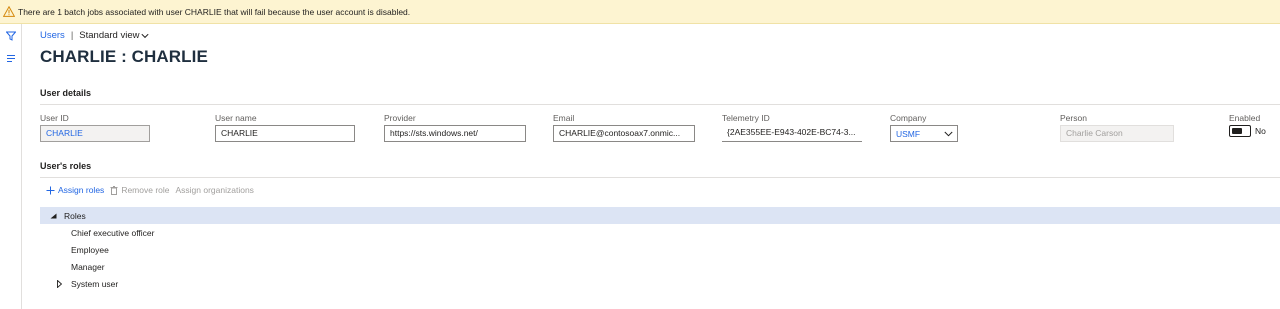 Image resolution: width=1280 pixels, height=309 pixels. I want to click on tree-item-employee: Employee, so click(660, 249).